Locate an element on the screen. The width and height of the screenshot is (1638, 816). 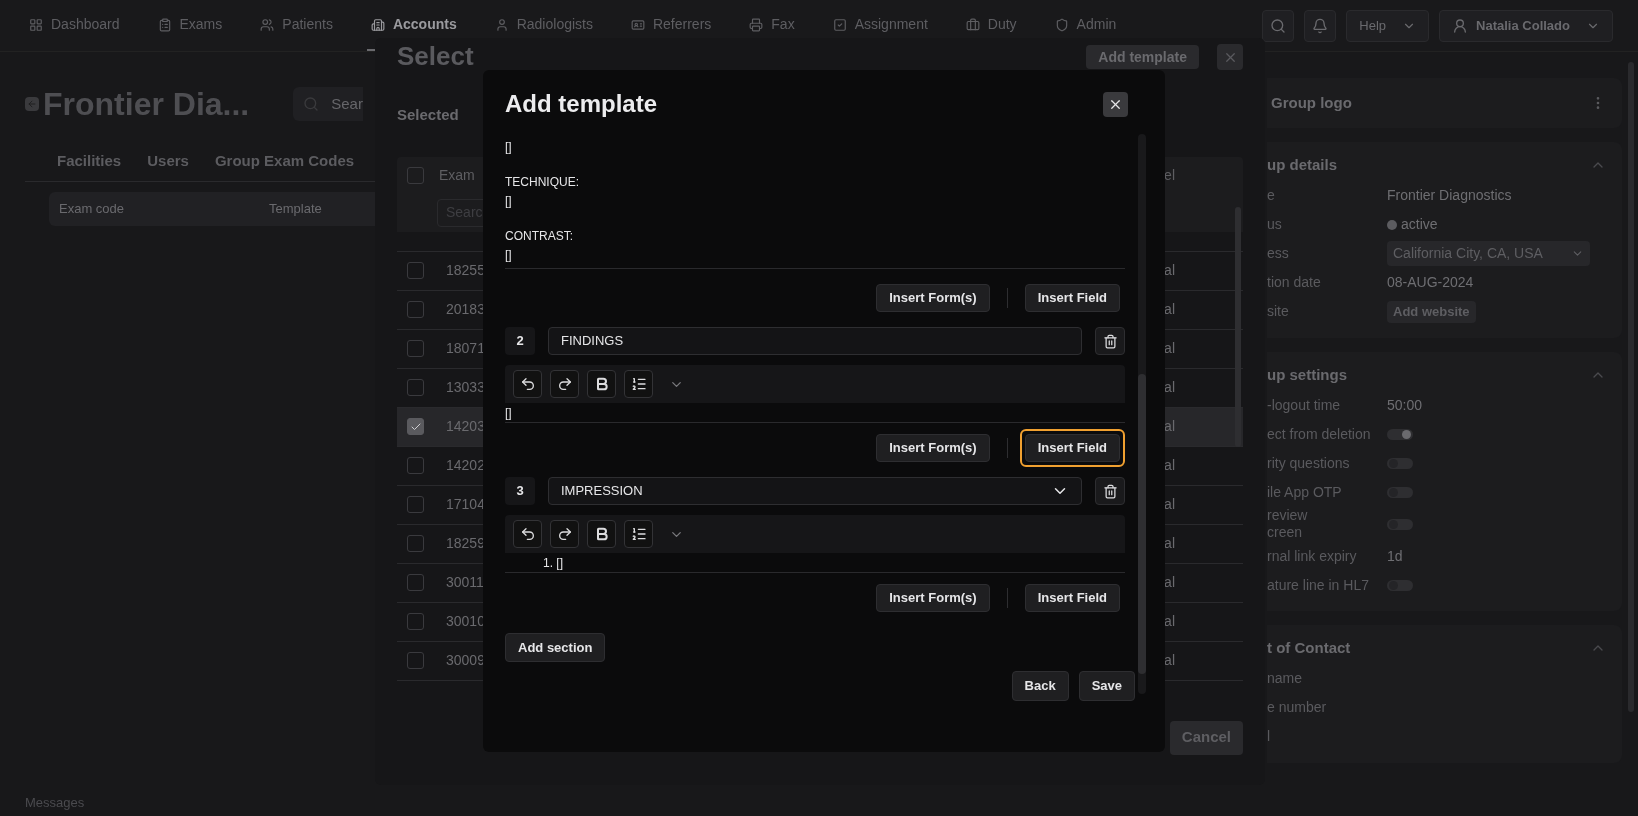
numbered-list-icon is located at coordinates (638, 534).